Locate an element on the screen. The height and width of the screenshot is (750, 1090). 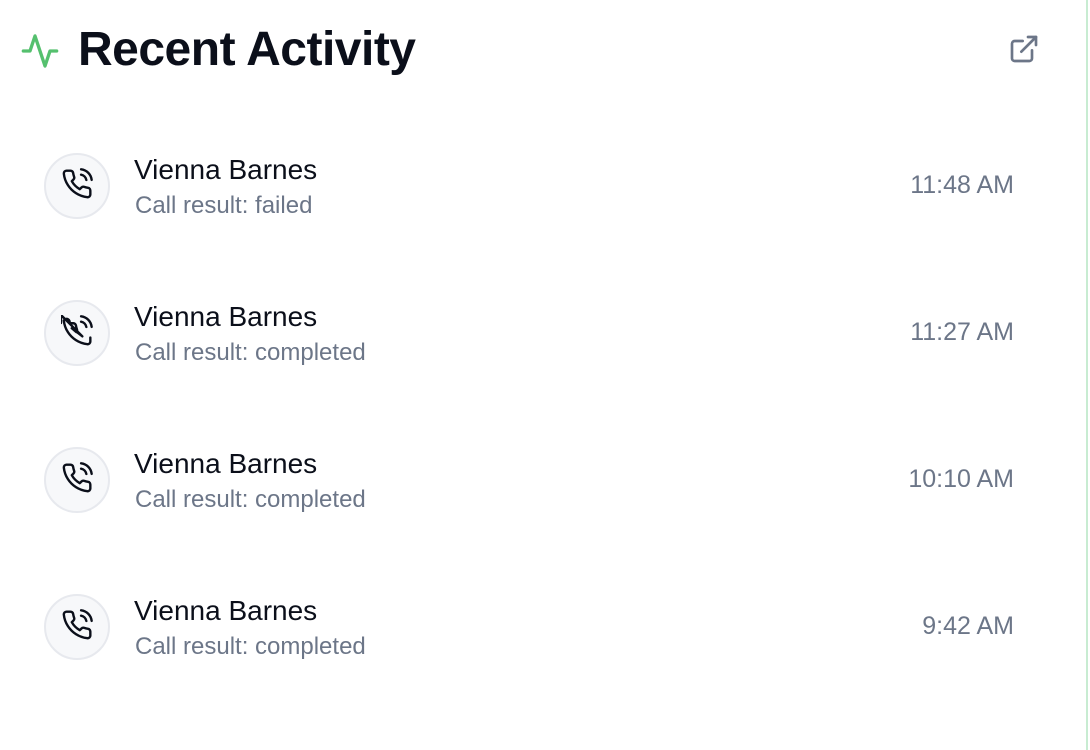
external-link-icon is located at coordinates (1024, 51).